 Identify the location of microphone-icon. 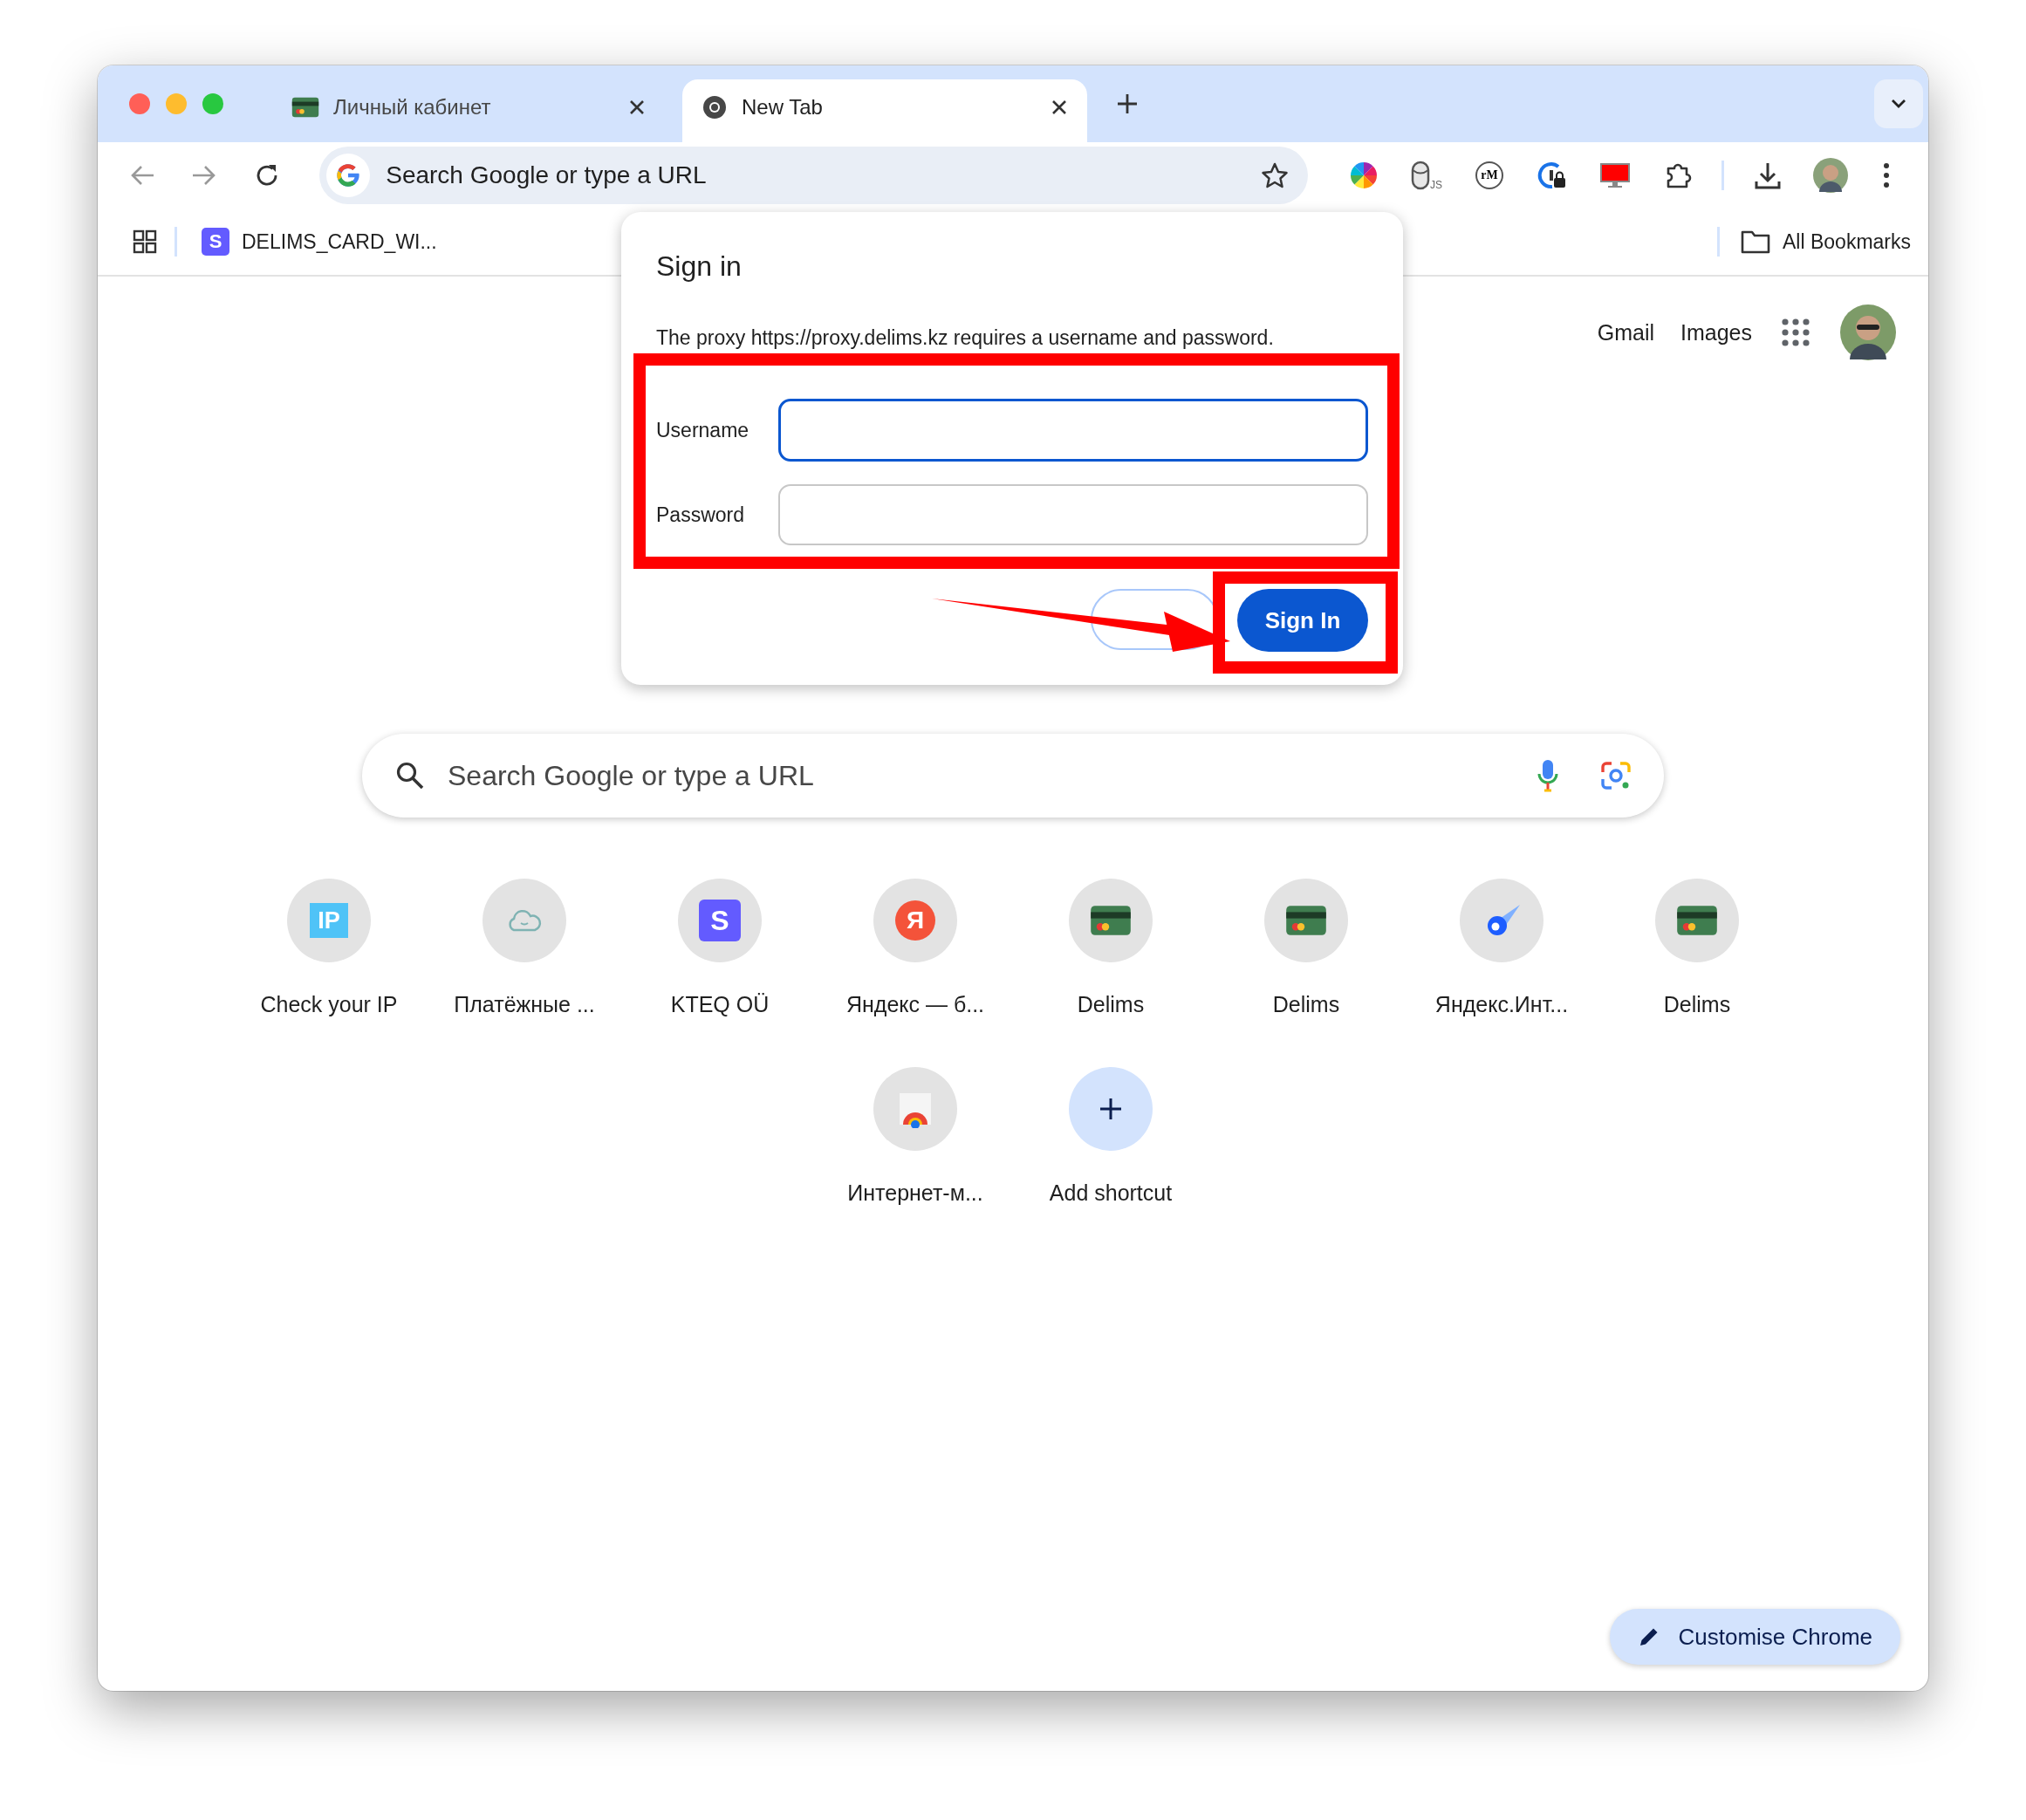
(1548, 775).